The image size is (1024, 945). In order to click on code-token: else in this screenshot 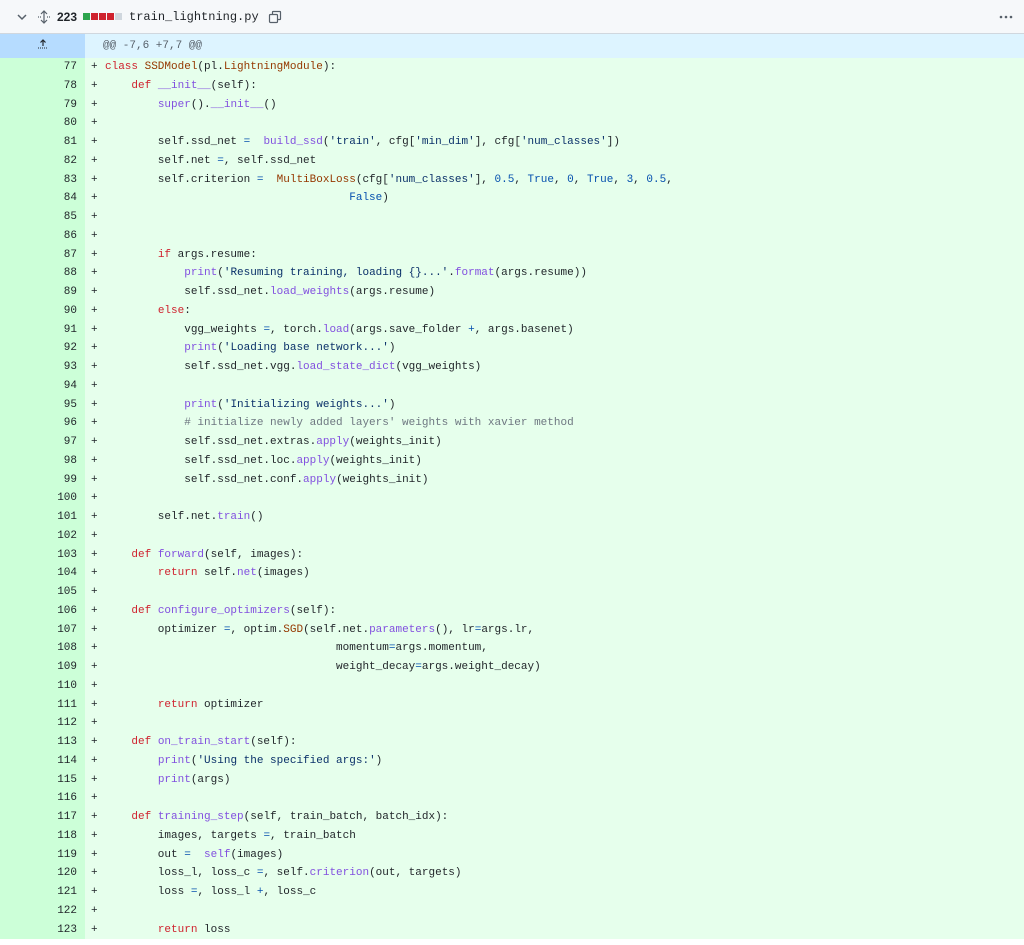, I will do `click(171, 310)`.